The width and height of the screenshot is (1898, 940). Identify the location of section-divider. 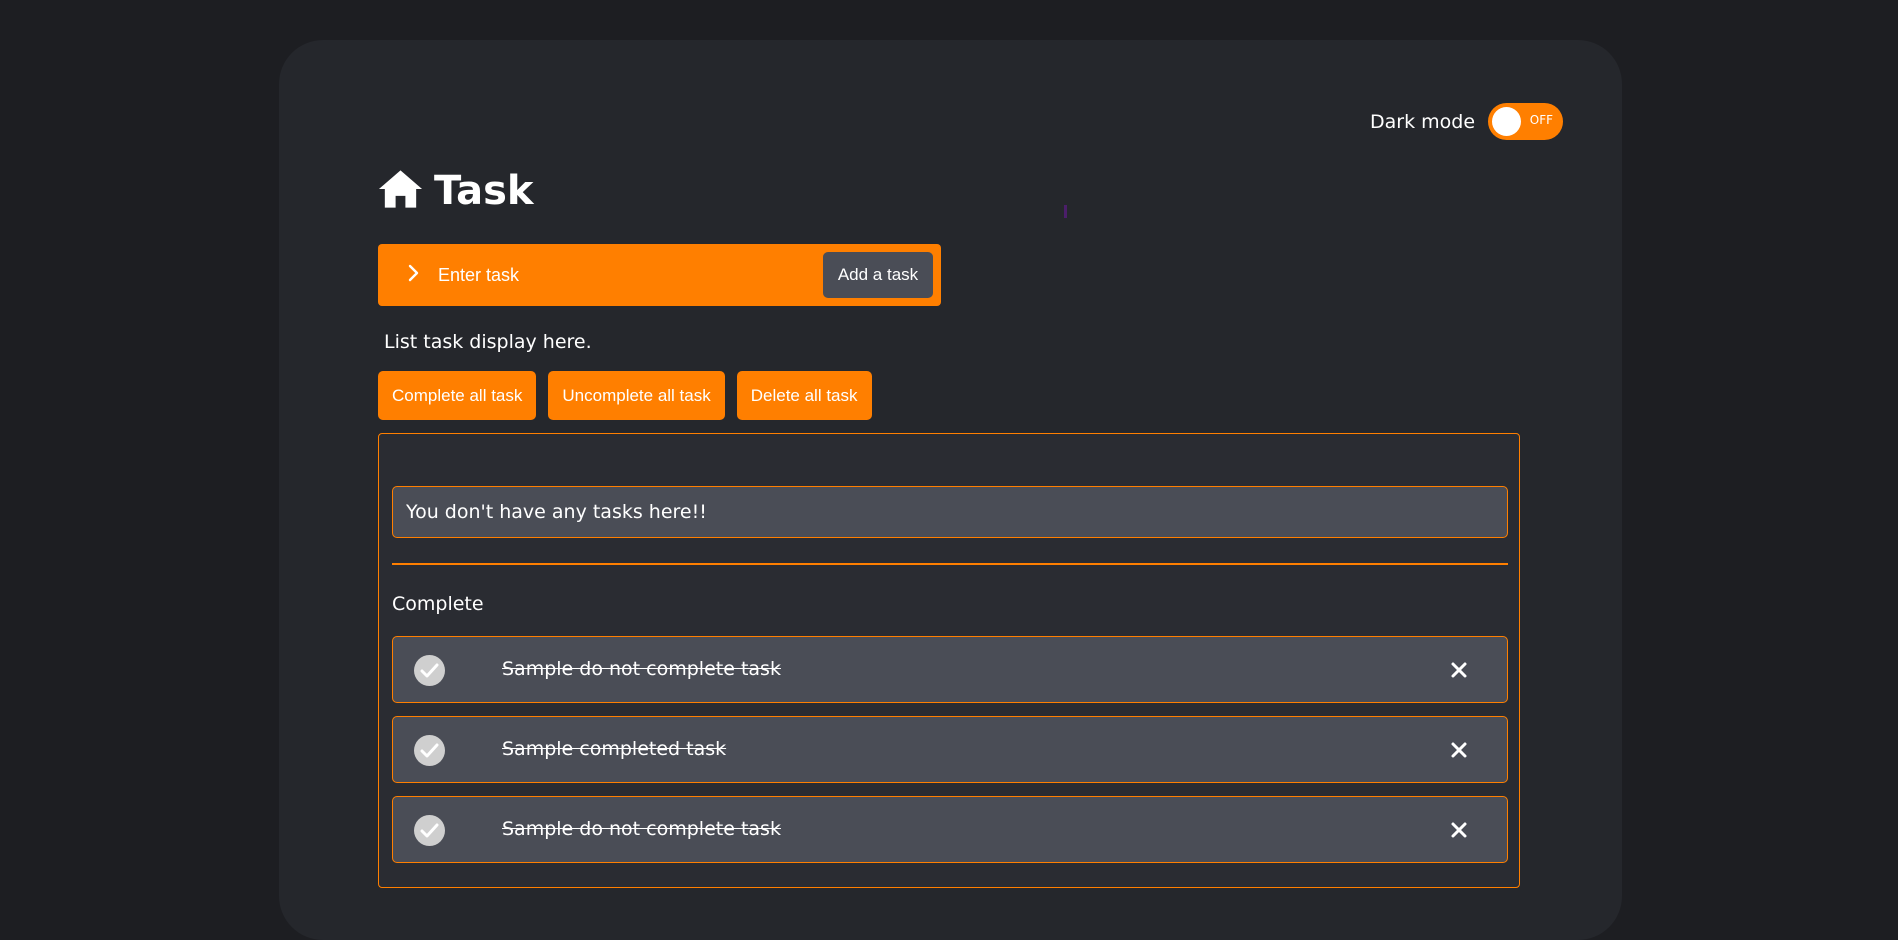
(950, 564).